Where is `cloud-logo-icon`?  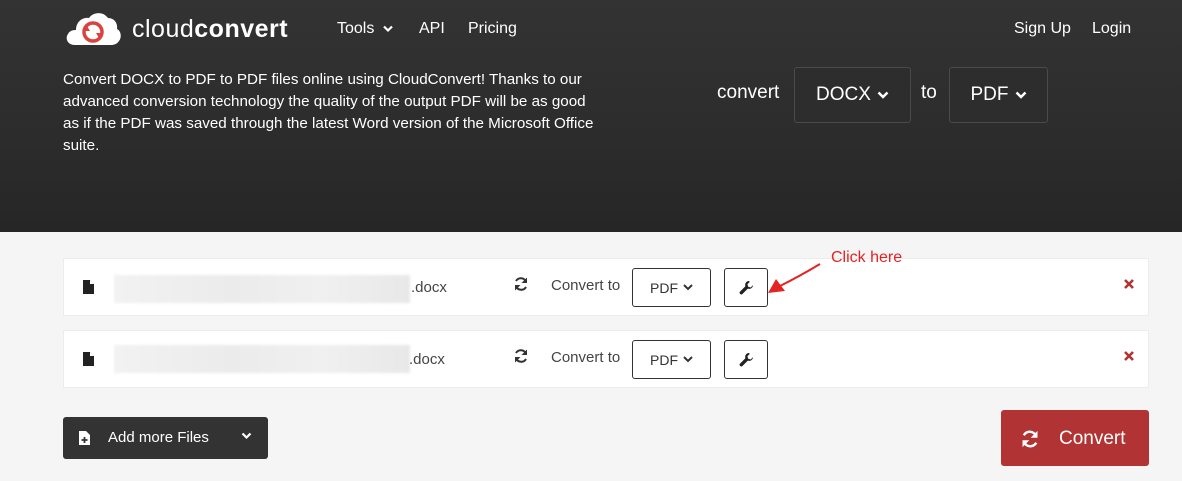 cloud-logo-icon is located at coordinates (93, 29).